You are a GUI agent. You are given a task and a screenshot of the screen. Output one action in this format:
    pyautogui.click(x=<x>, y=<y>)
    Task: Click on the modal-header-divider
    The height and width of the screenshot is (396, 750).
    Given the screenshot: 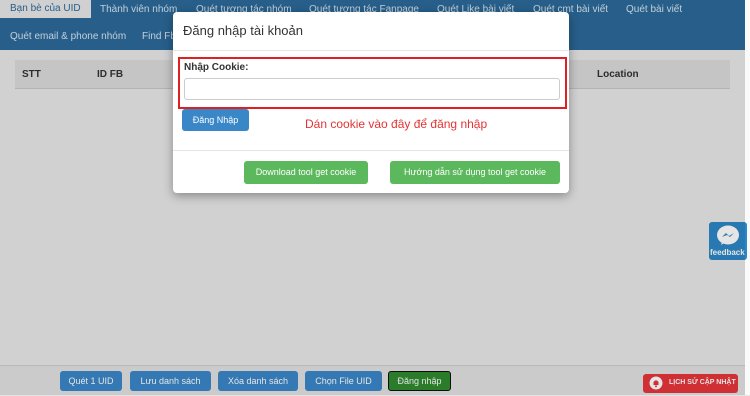 What is the action you would take?
    pyautogui.click(x=371, y=50)
    